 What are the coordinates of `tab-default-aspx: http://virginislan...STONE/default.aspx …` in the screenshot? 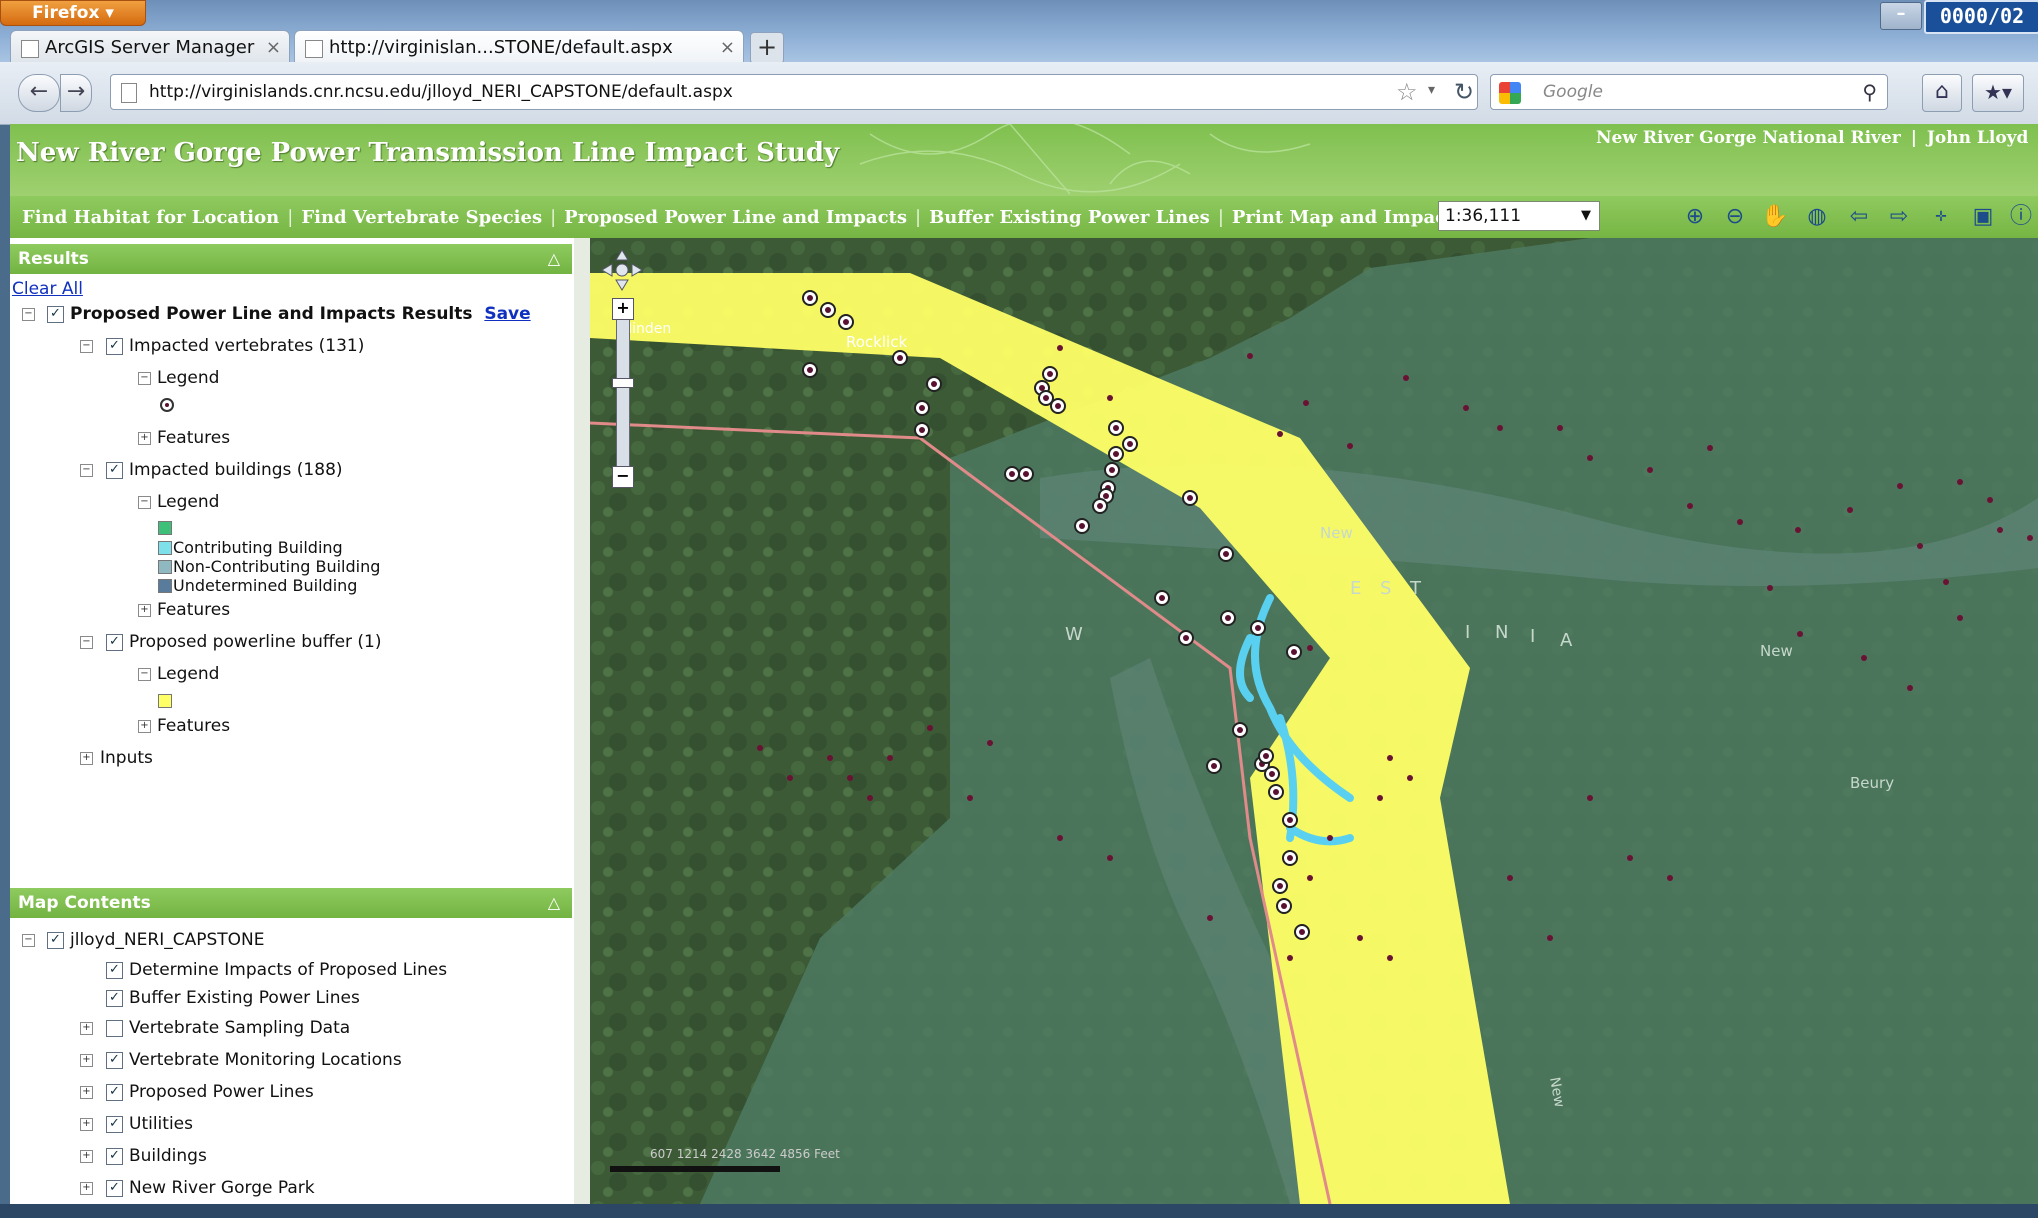 It's located at (519, 48).